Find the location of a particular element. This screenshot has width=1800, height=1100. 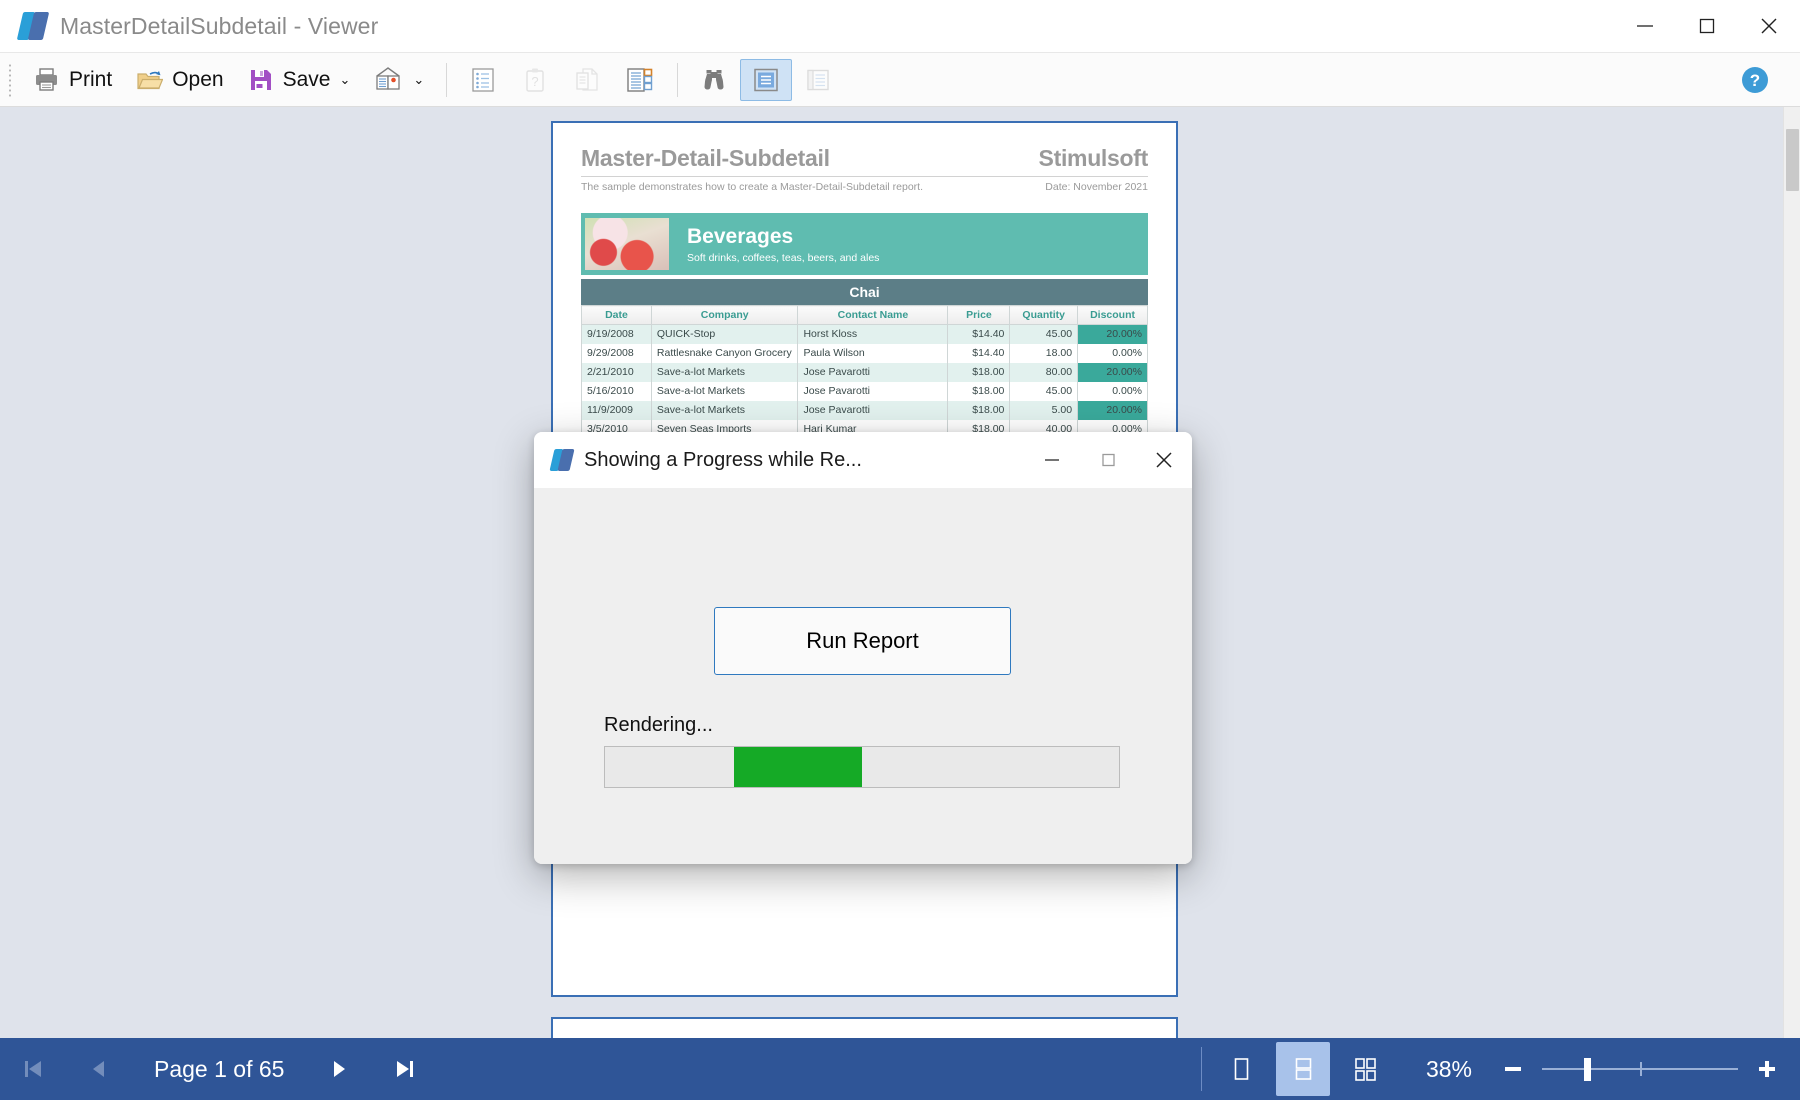

report-title: Master-Detail-Subdetail is located at coordinates (705, 158).